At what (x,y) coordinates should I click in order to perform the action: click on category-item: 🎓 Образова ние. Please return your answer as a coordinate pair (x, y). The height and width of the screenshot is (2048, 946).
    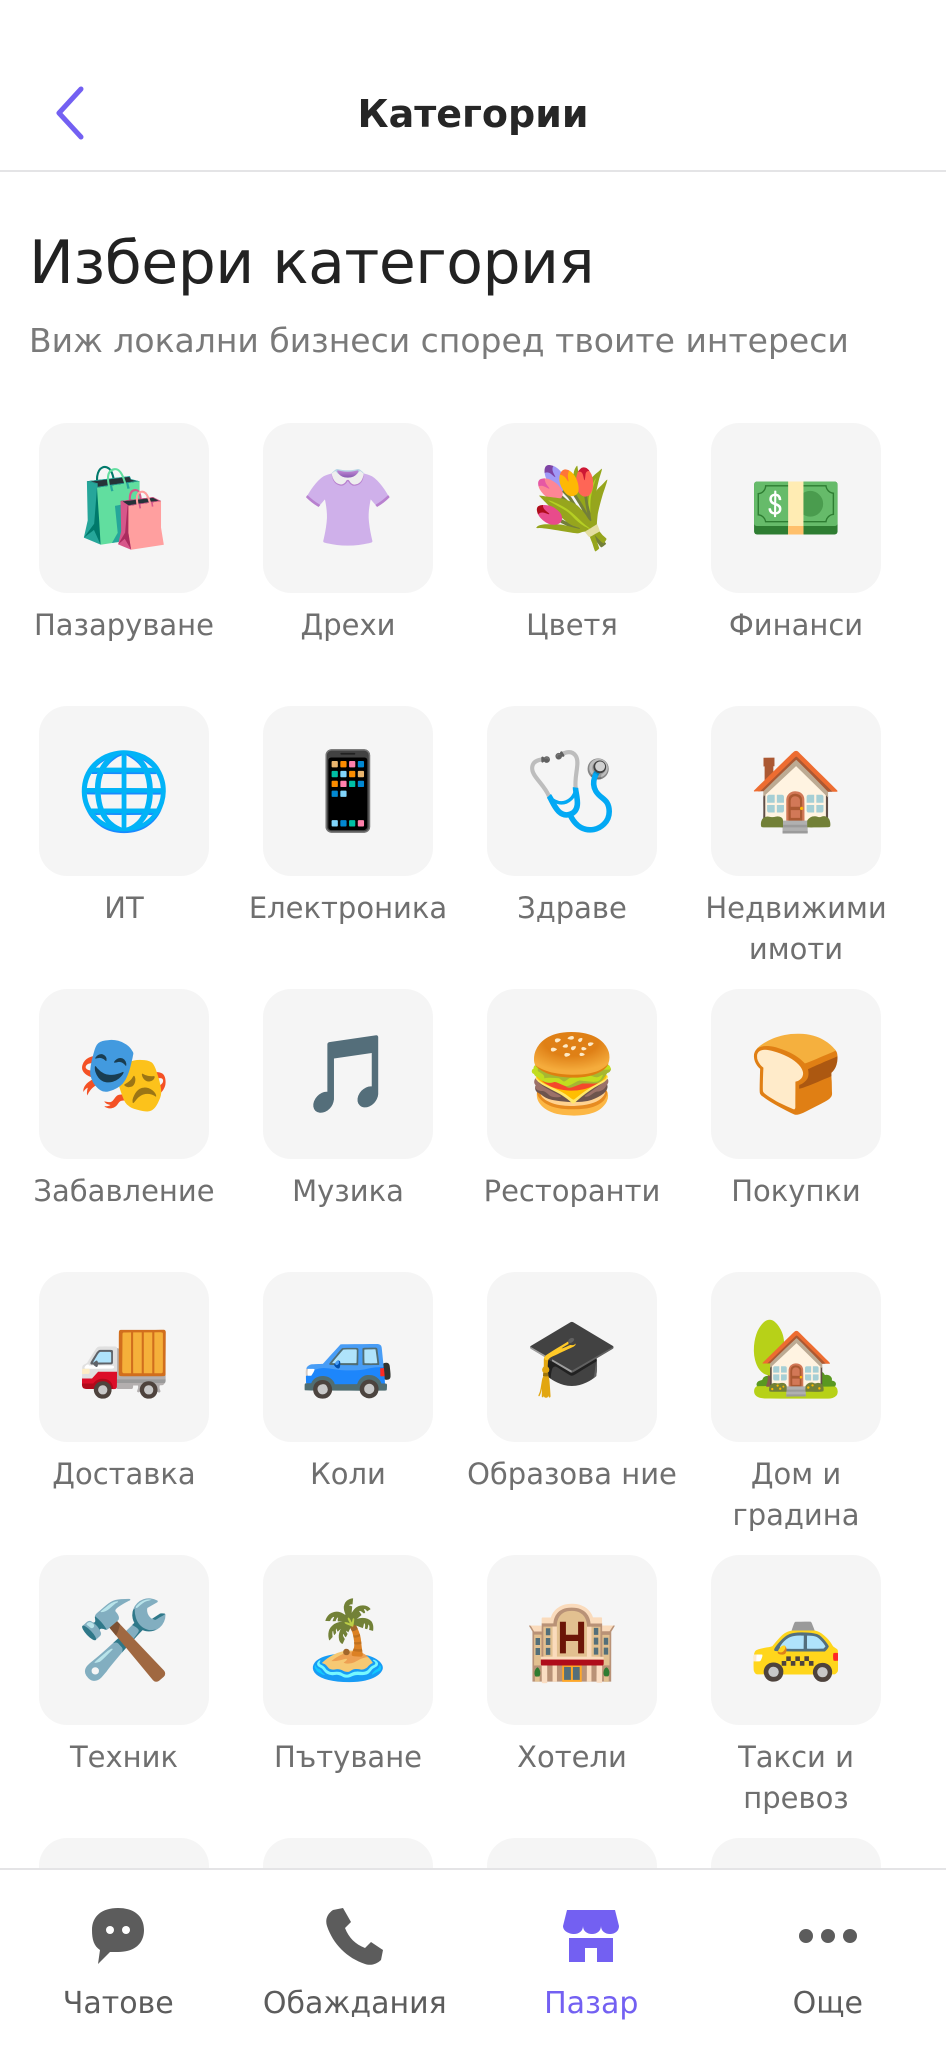
    Looking at the image, I should click on (572, 1413).